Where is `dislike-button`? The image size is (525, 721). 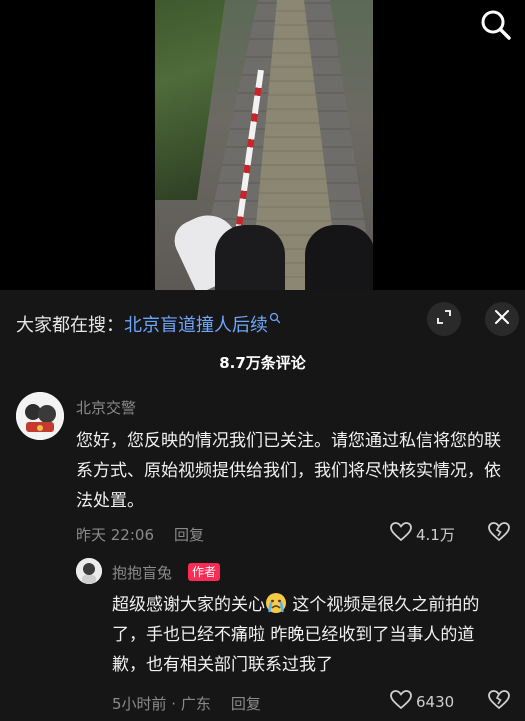
dislike-button is located at coordinates (499, 534).